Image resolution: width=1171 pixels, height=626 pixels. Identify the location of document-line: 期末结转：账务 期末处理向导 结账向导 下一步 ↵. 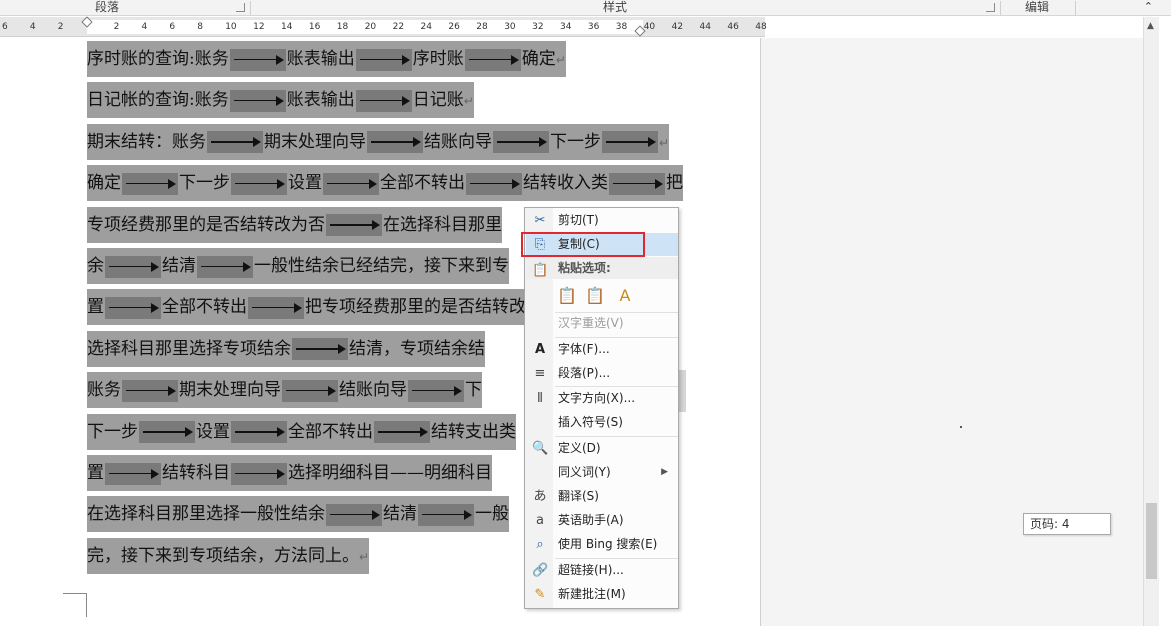
(378, 141).